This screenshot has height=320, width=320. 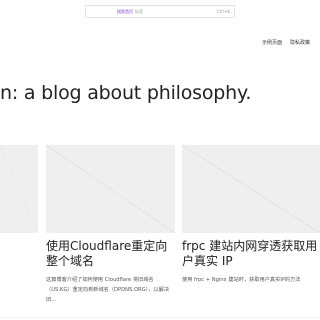 I want to click on top-nav: 示例页面 隐私政策, so click(x=286, y=42).